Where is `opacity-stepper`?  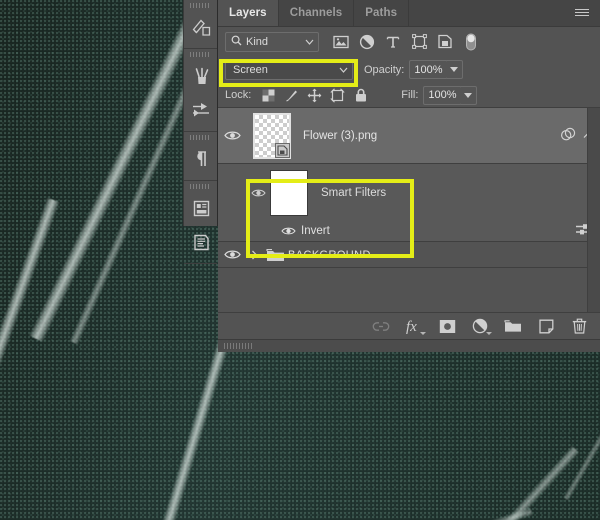
opacity-stepper is located at coordinates (454, 69).